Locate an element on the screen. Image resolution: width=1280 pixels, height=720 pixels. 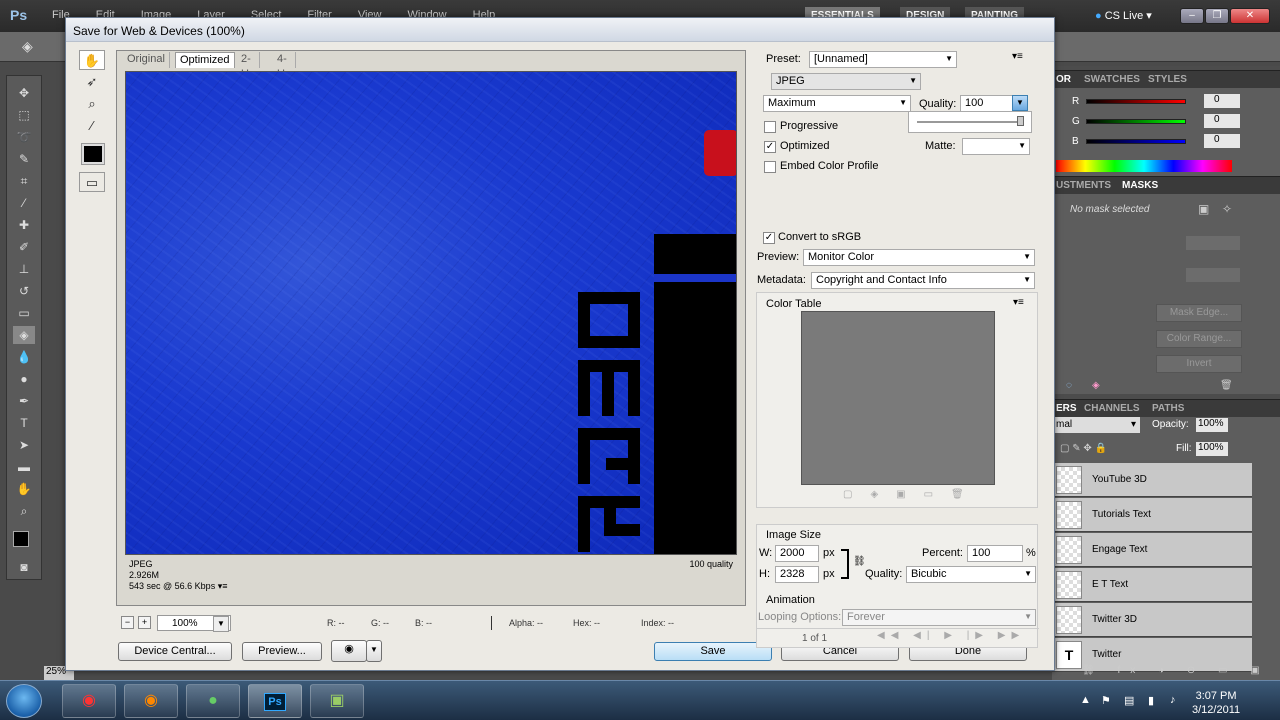
quality-slider-popup is located at coordinates (970, 122).